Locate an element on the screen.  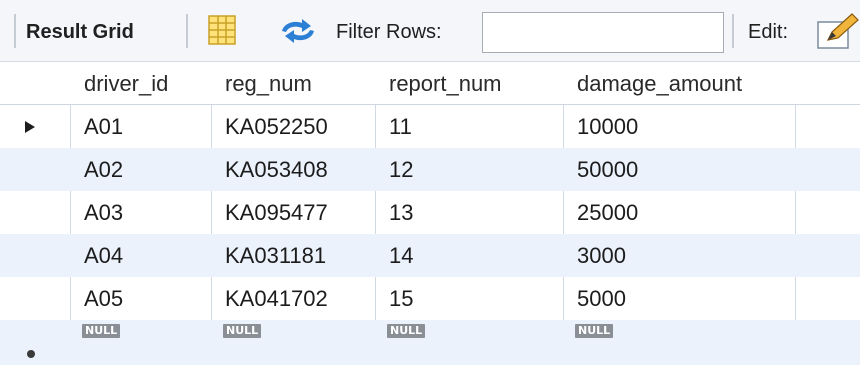
cell-reg-num: KA053408 is located at coordinates (293, 169).